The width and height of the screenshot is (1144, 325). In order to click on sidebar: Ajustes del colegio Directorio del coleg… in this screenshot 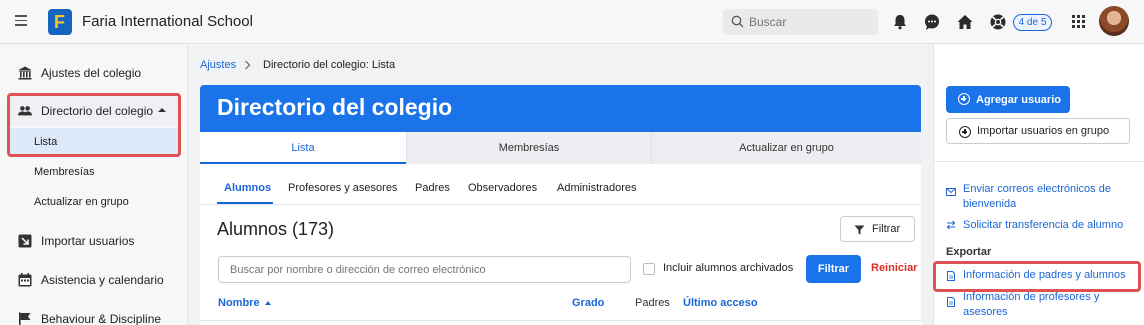, I will do `click(94, 185)`.